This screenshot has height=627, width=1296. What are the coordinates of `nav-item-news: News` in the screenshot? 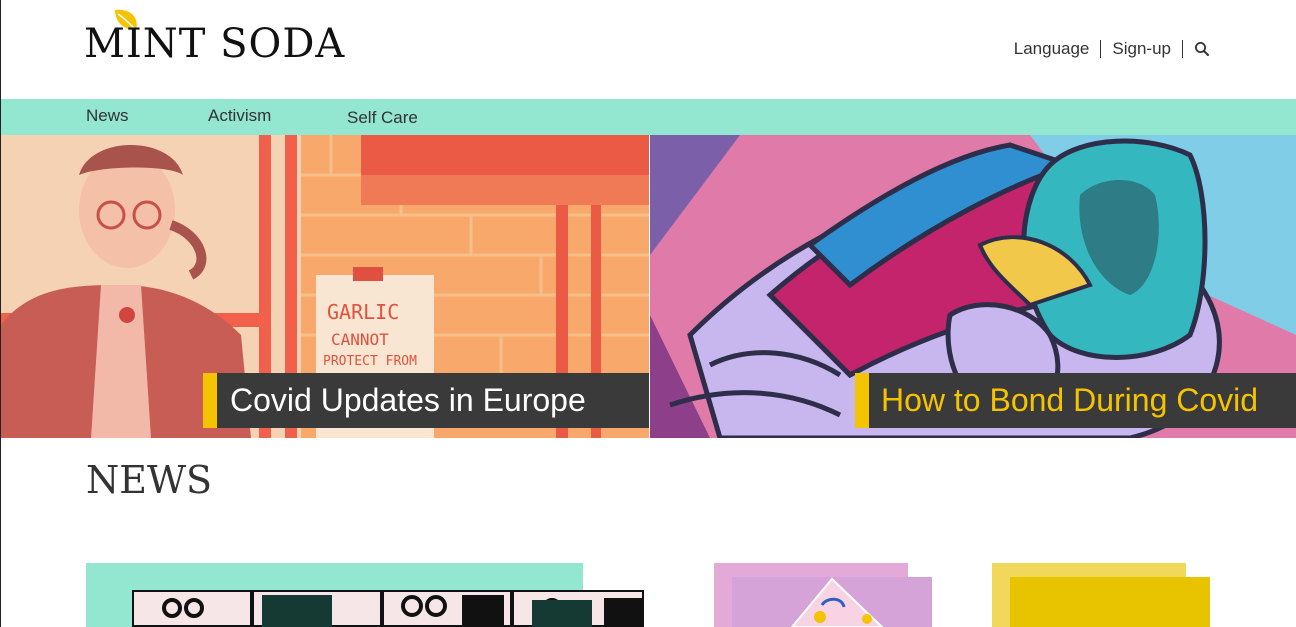 It's located at (107, 116).